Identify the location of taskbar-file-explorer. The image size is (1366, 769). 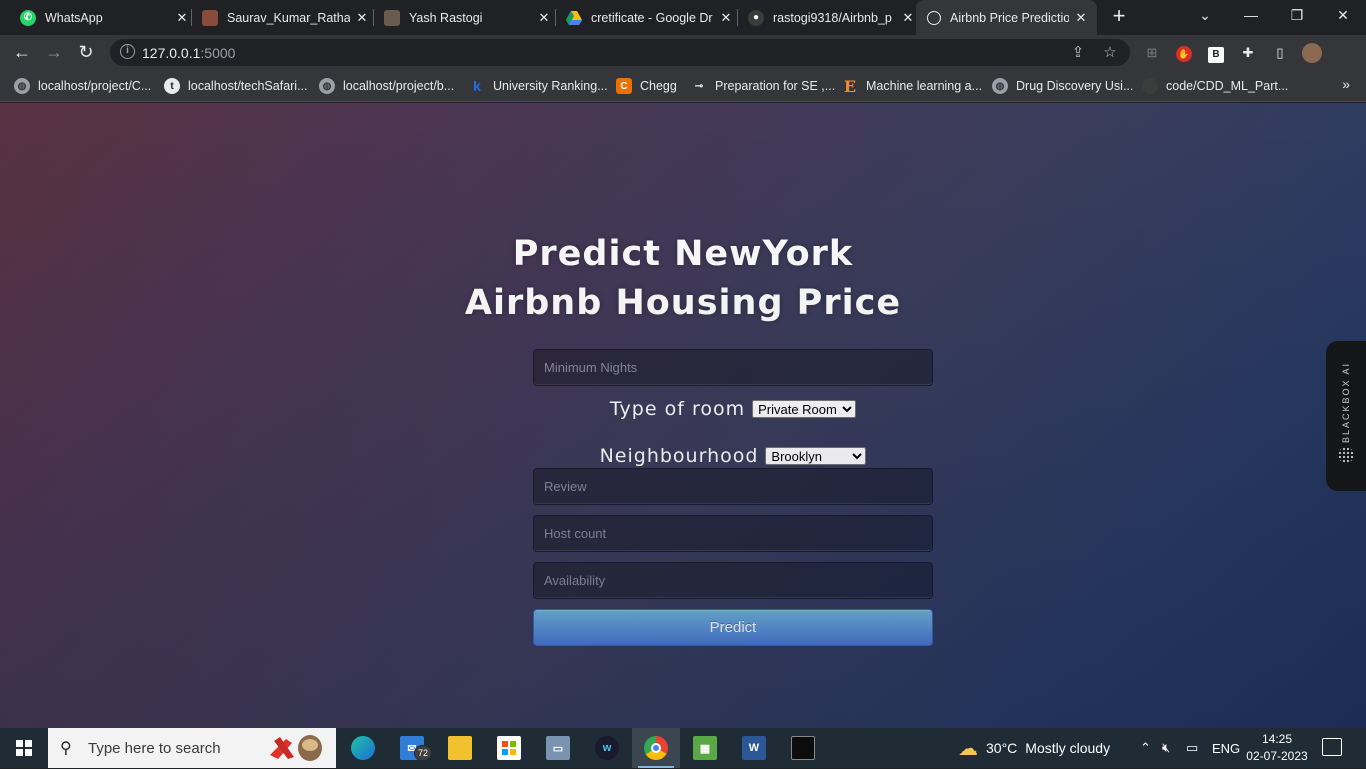
(460, 748).